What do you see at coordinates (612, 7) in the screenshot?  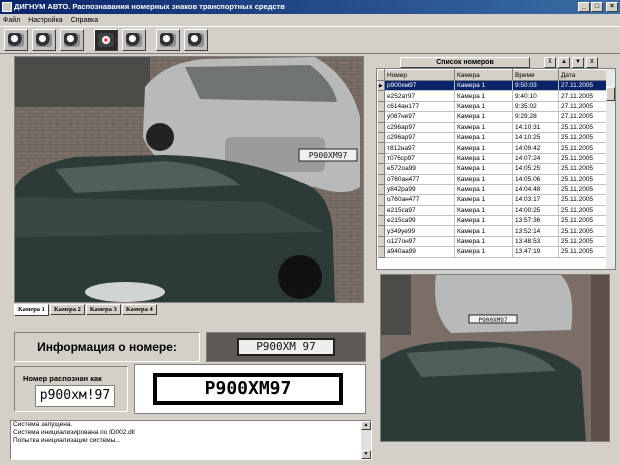 I see `close-button: ×` at bounding box center [612, 7].